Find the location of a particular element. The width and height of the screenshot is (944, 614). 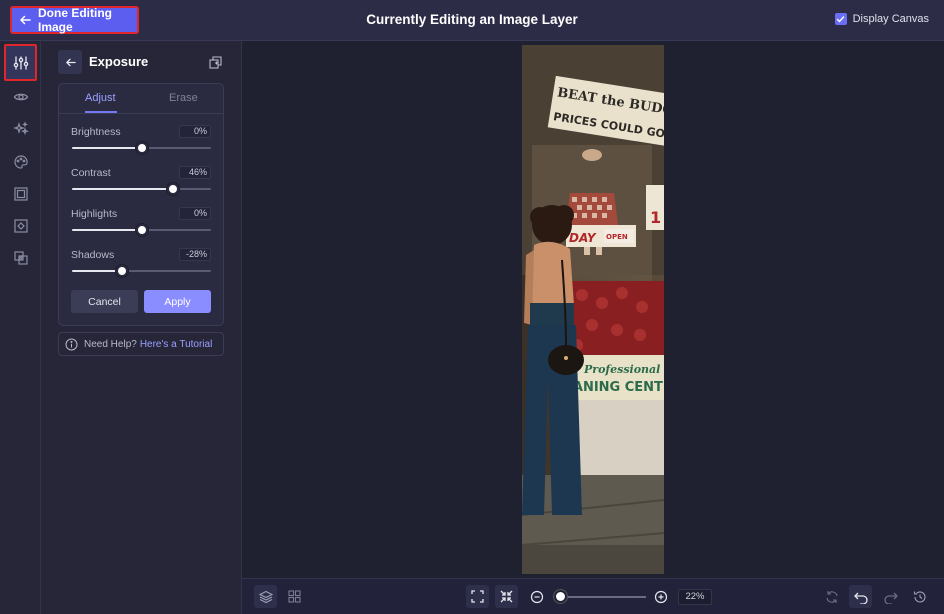

tutorial-link: Here's a Tutorial is located at coordinates (176, 344).